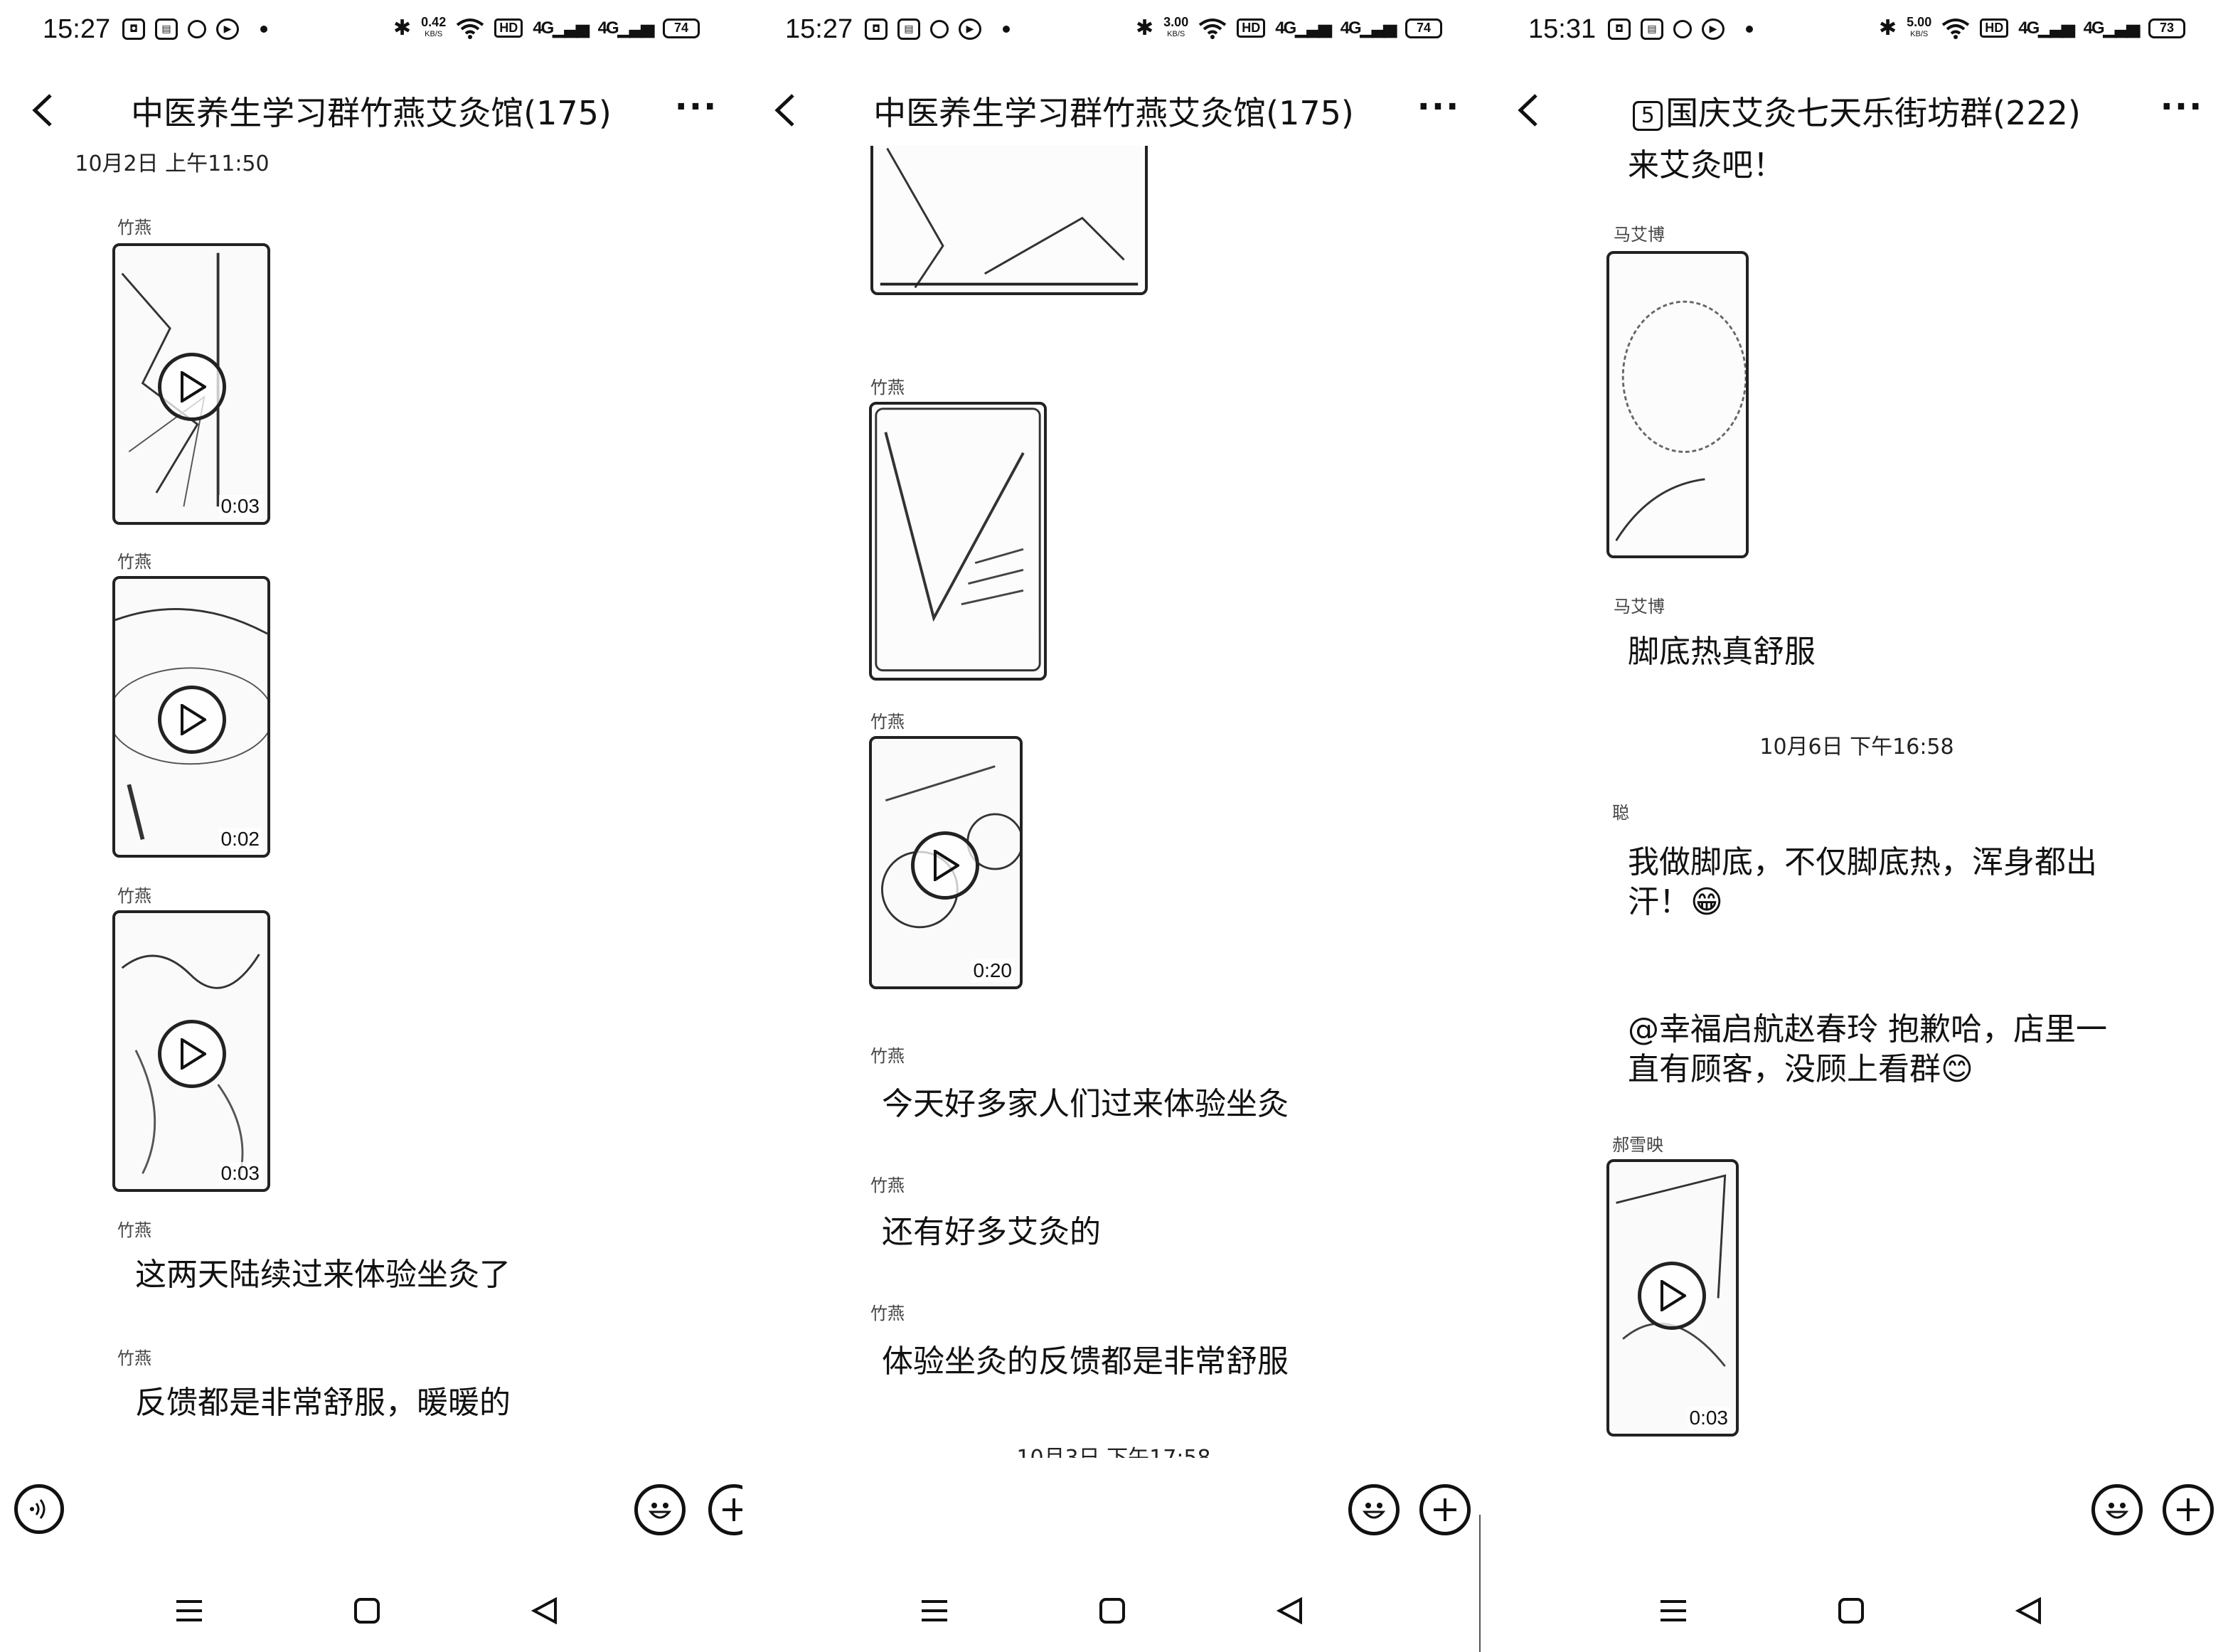  I want to click on text-message: 反馈都是非常舒服，暖暖的, so click(323, 1403).